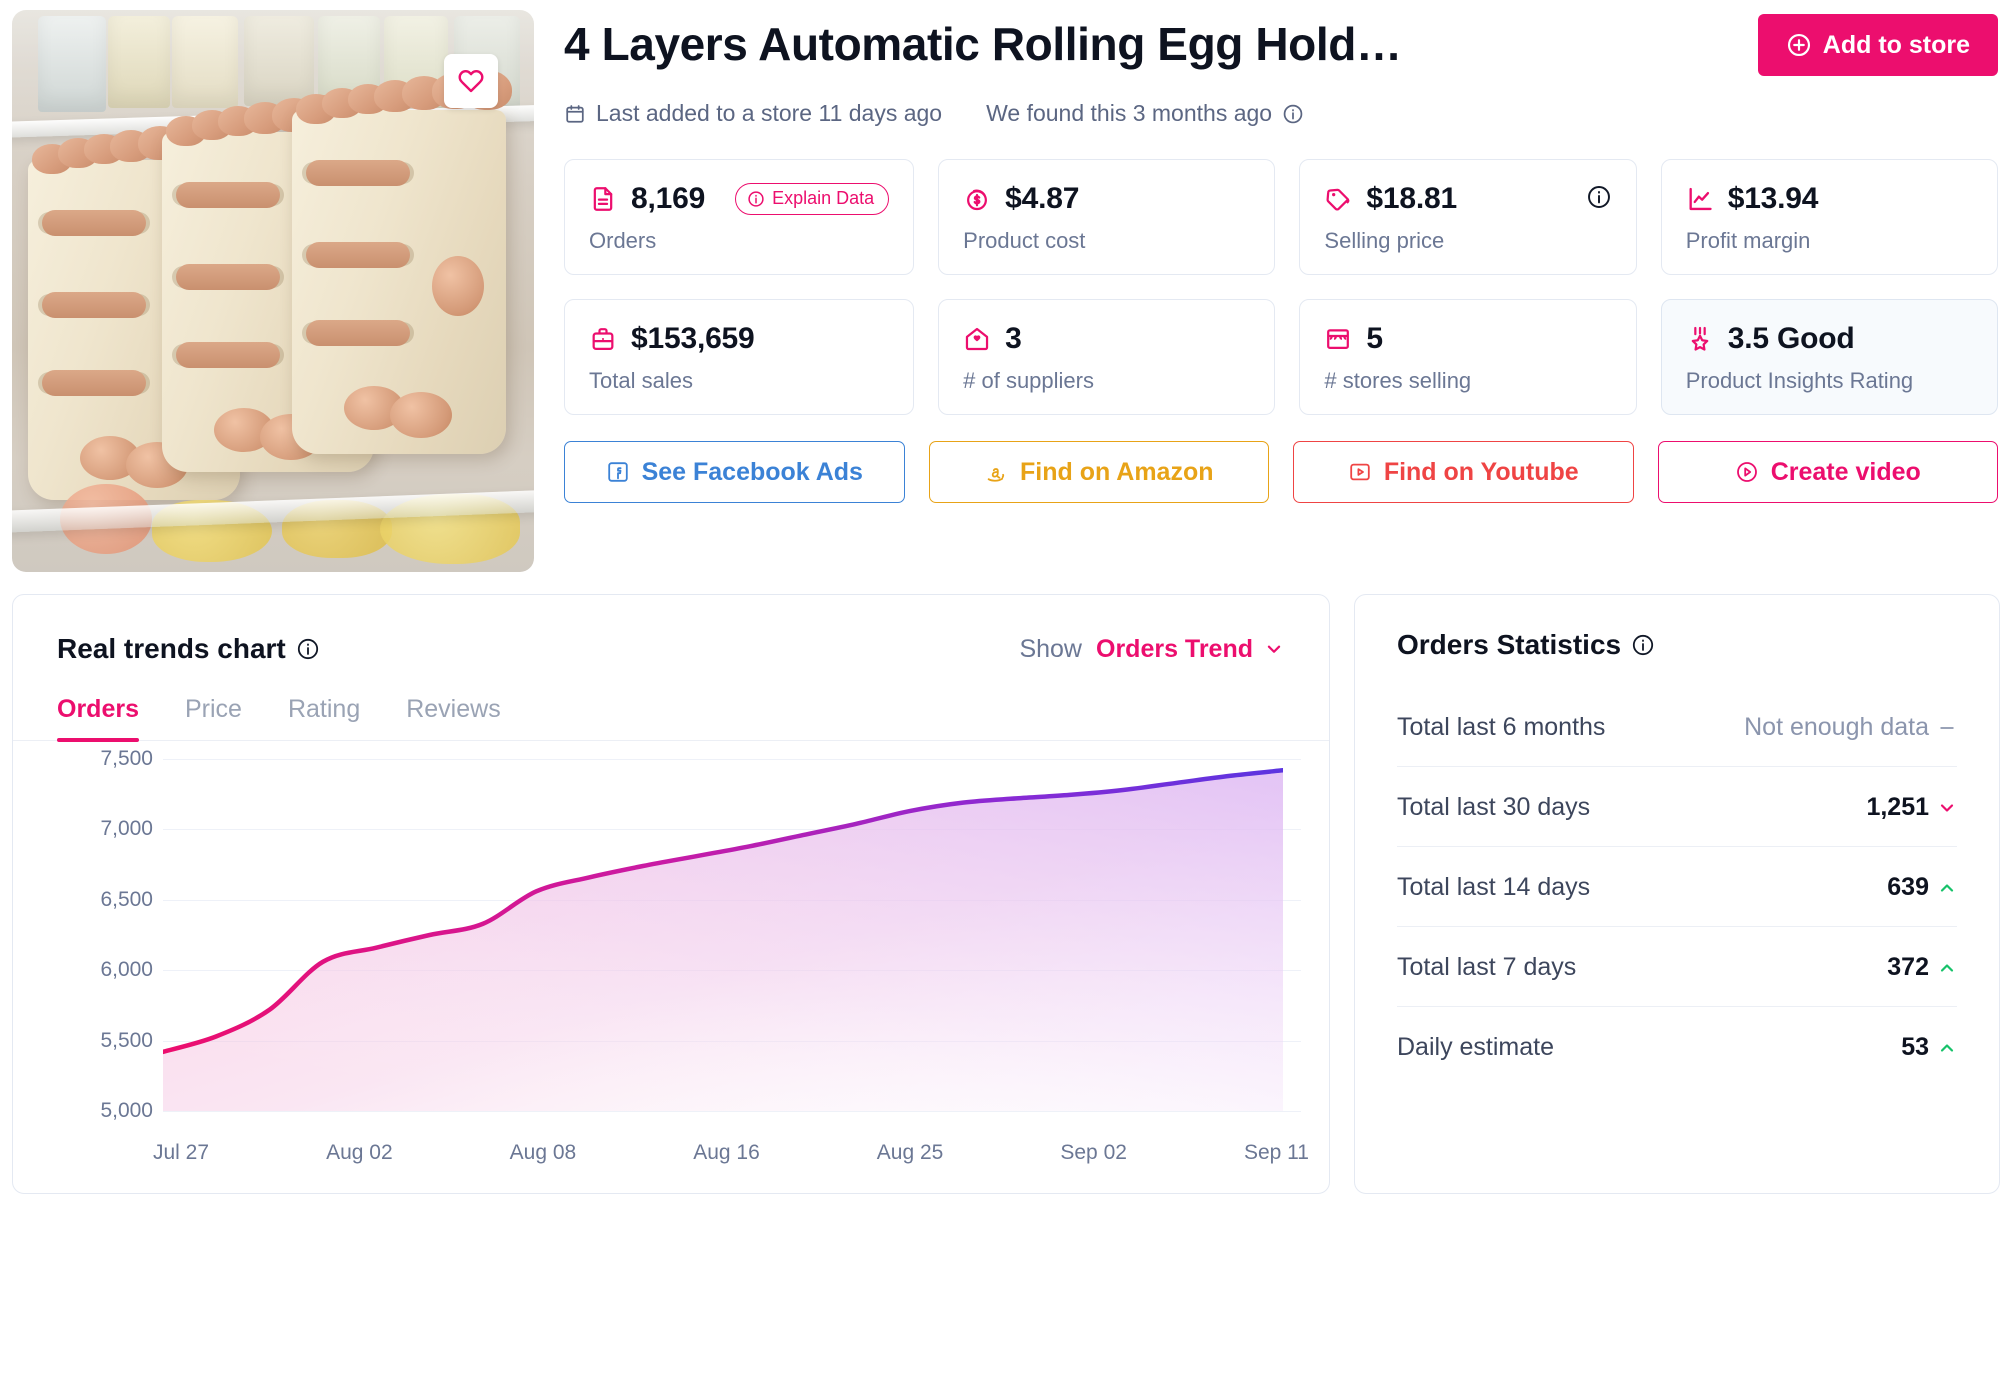 The image size is (2012, 1374). I want to click on stat-value: 1,251, so click(1911, 807).